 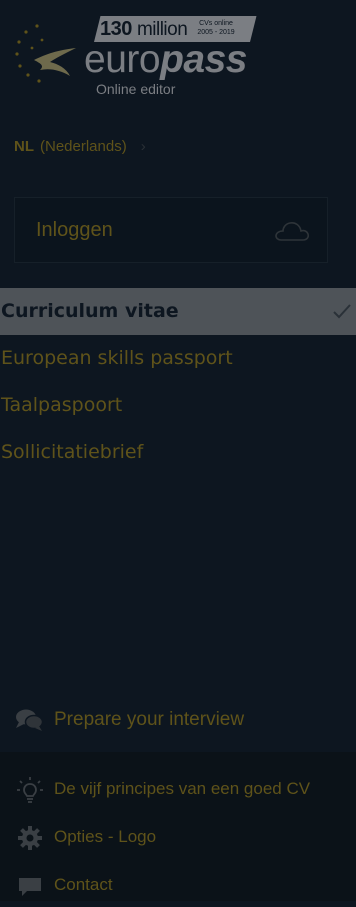 I want to click on footer-item-options-logo: Opties - Logo, so click(x=178, y=837).